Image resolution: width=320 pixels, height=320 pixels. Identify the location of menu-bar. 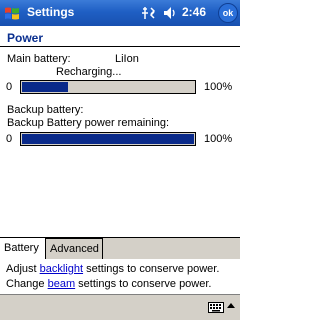
(120, 307).